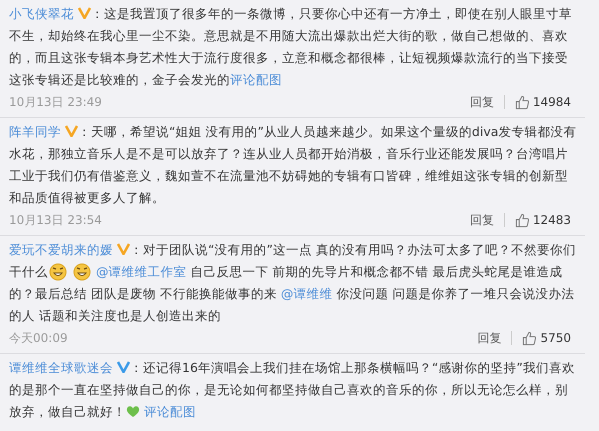 The width and height of the screenshot is (599, 431). I want to click on user-name-link: 阵羊同学, so click(35, 131).